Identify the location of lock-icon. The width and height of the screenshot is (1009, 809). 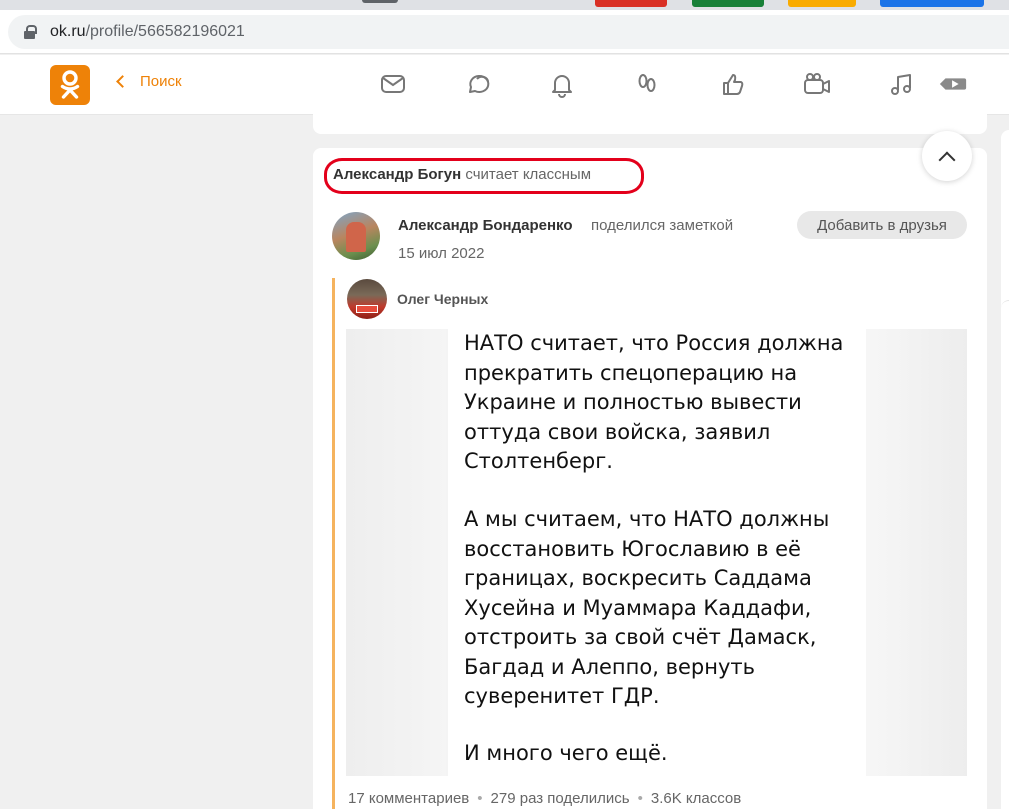
(30, 32).